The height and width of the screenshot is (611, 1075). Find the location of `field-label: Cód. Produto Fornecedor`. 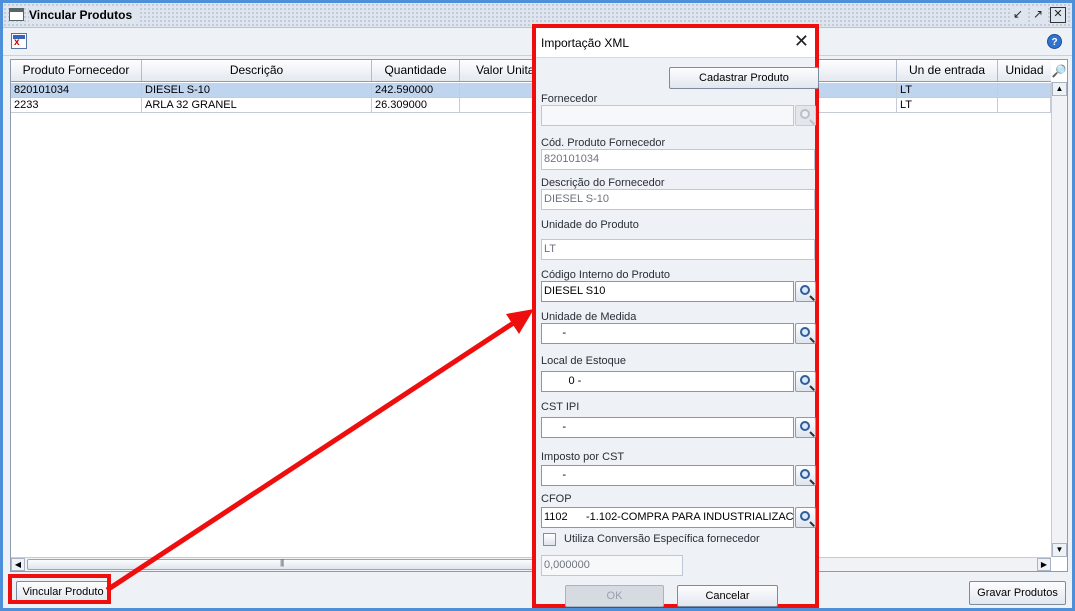

field-label: Cód. Produto Fornecedor is located at coordinates (603, 143).